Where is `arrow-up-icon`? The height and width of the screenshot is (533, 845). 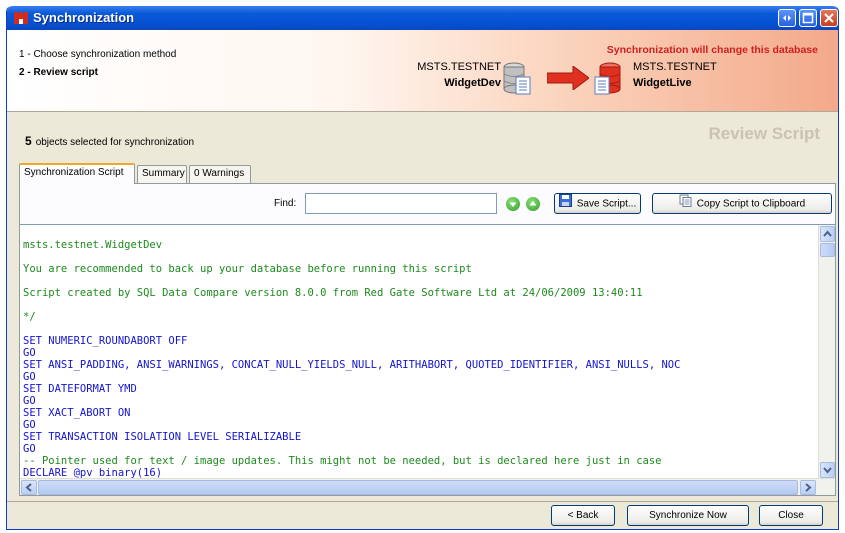 arrow-up-icon is located at coordinates (533, 203).